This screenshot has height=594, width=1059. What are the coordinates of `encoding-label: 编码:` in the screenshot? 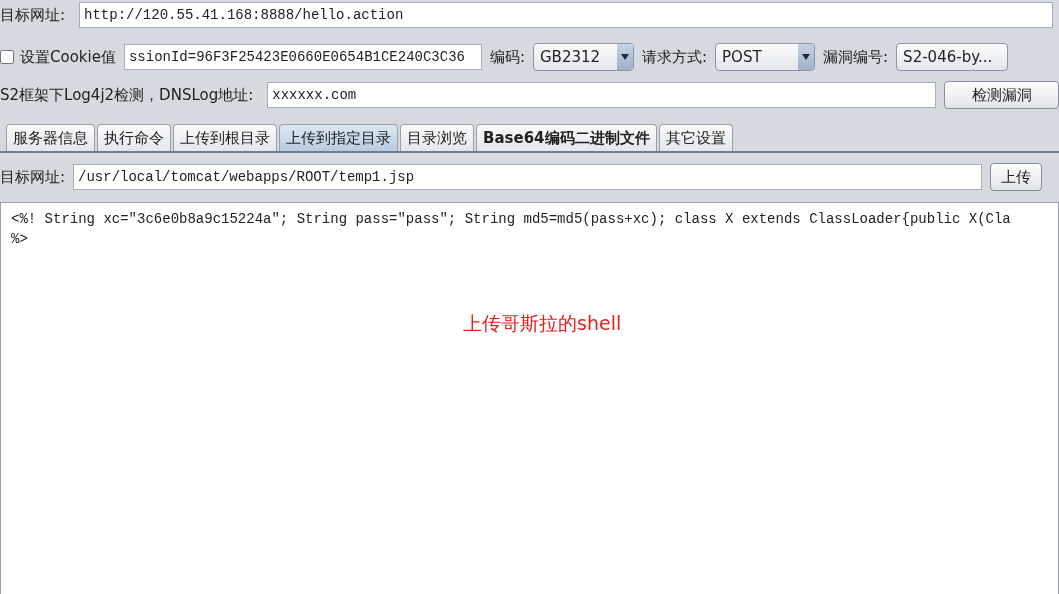 It's located at (507, 57).